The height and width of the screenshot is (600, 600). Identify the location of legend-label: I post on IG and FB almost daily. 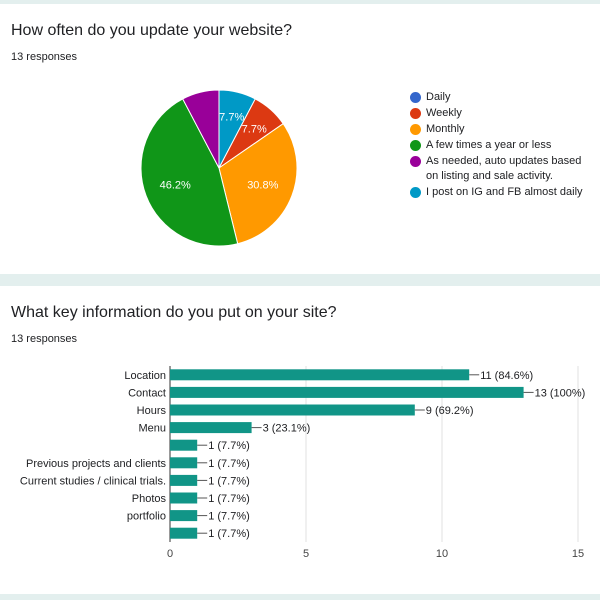
(504, 192).